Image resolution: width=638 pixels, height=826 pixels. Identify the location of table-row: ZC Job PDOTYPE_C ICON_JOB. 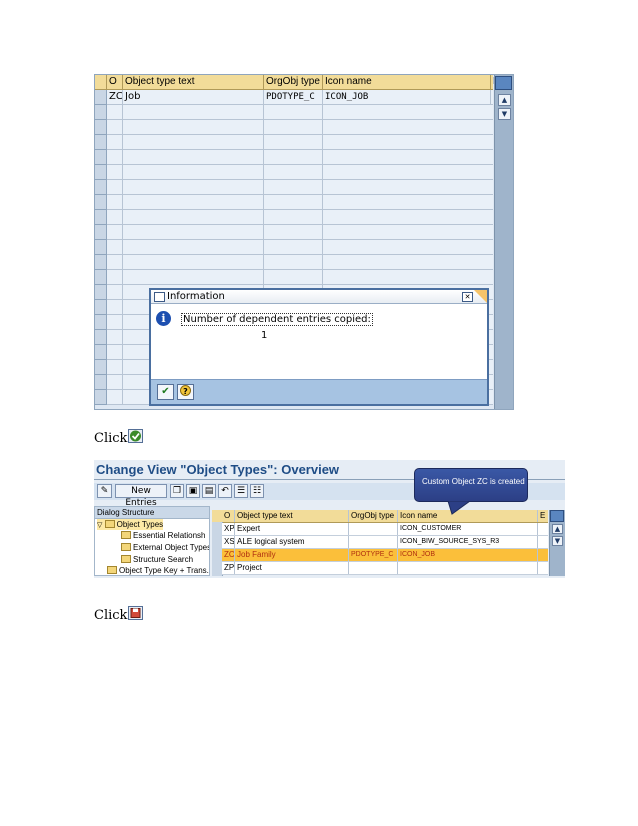
(300, 97).